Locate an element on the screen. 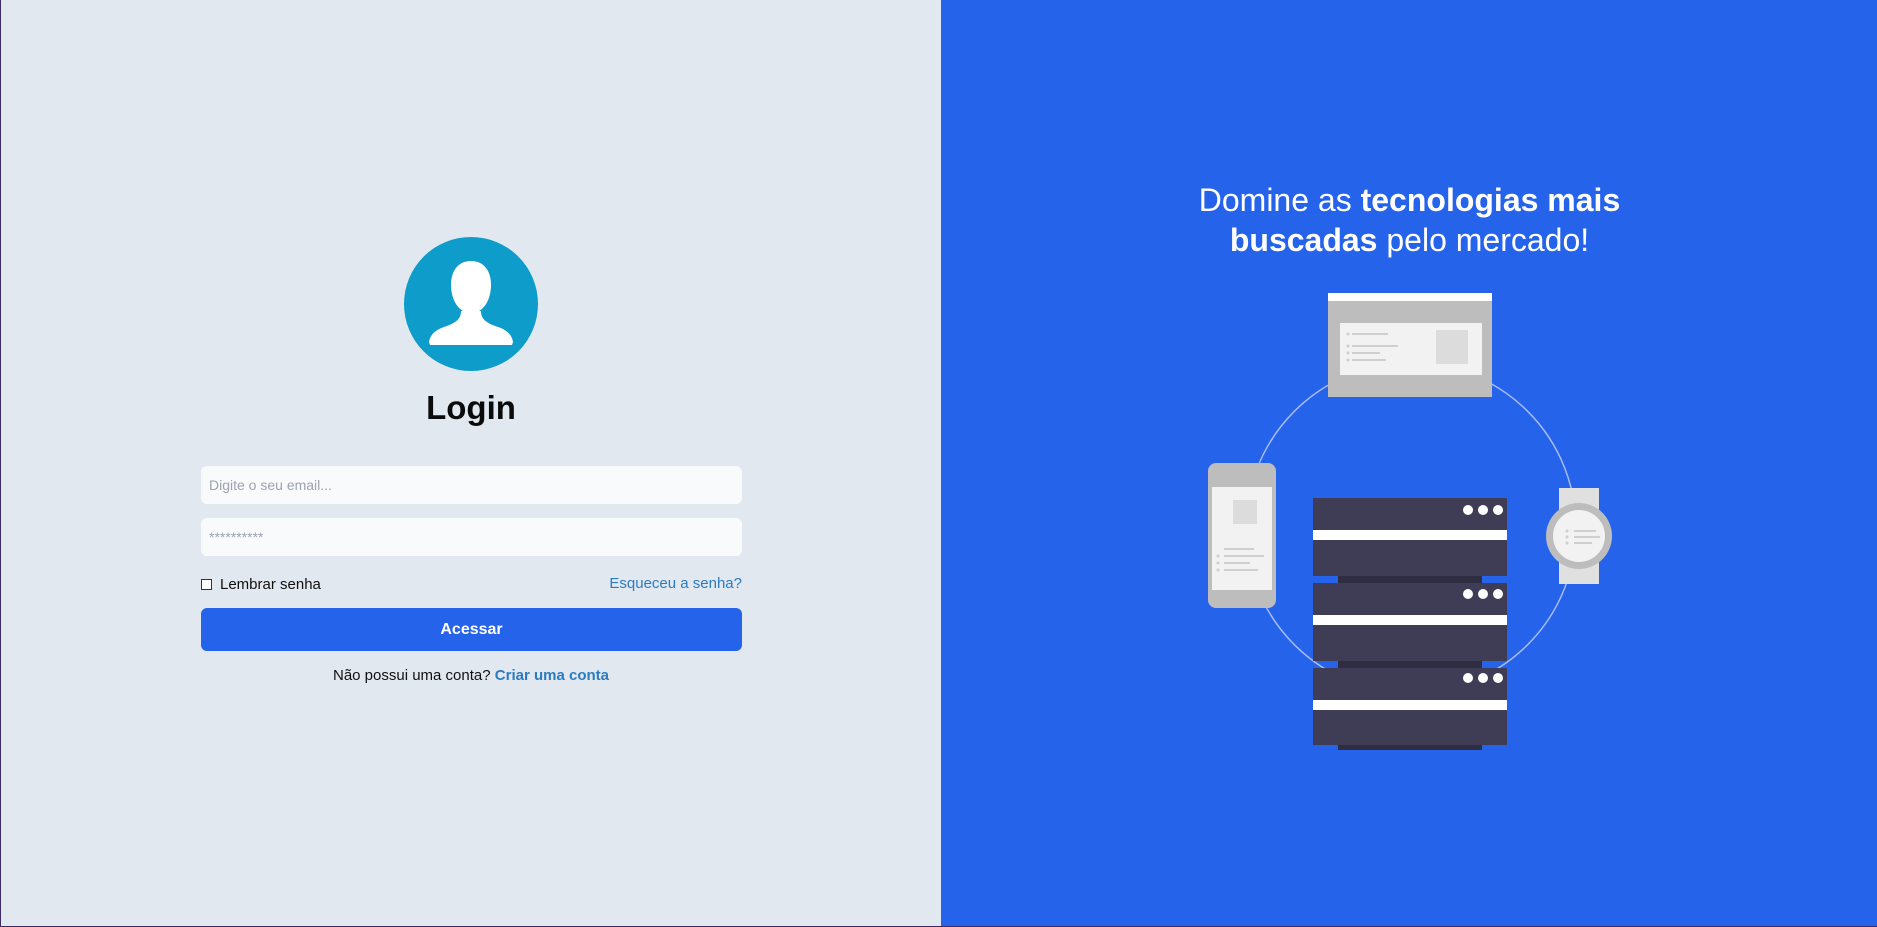  headline-part2: pelo mercado! is located at coordinates (1483, 240).